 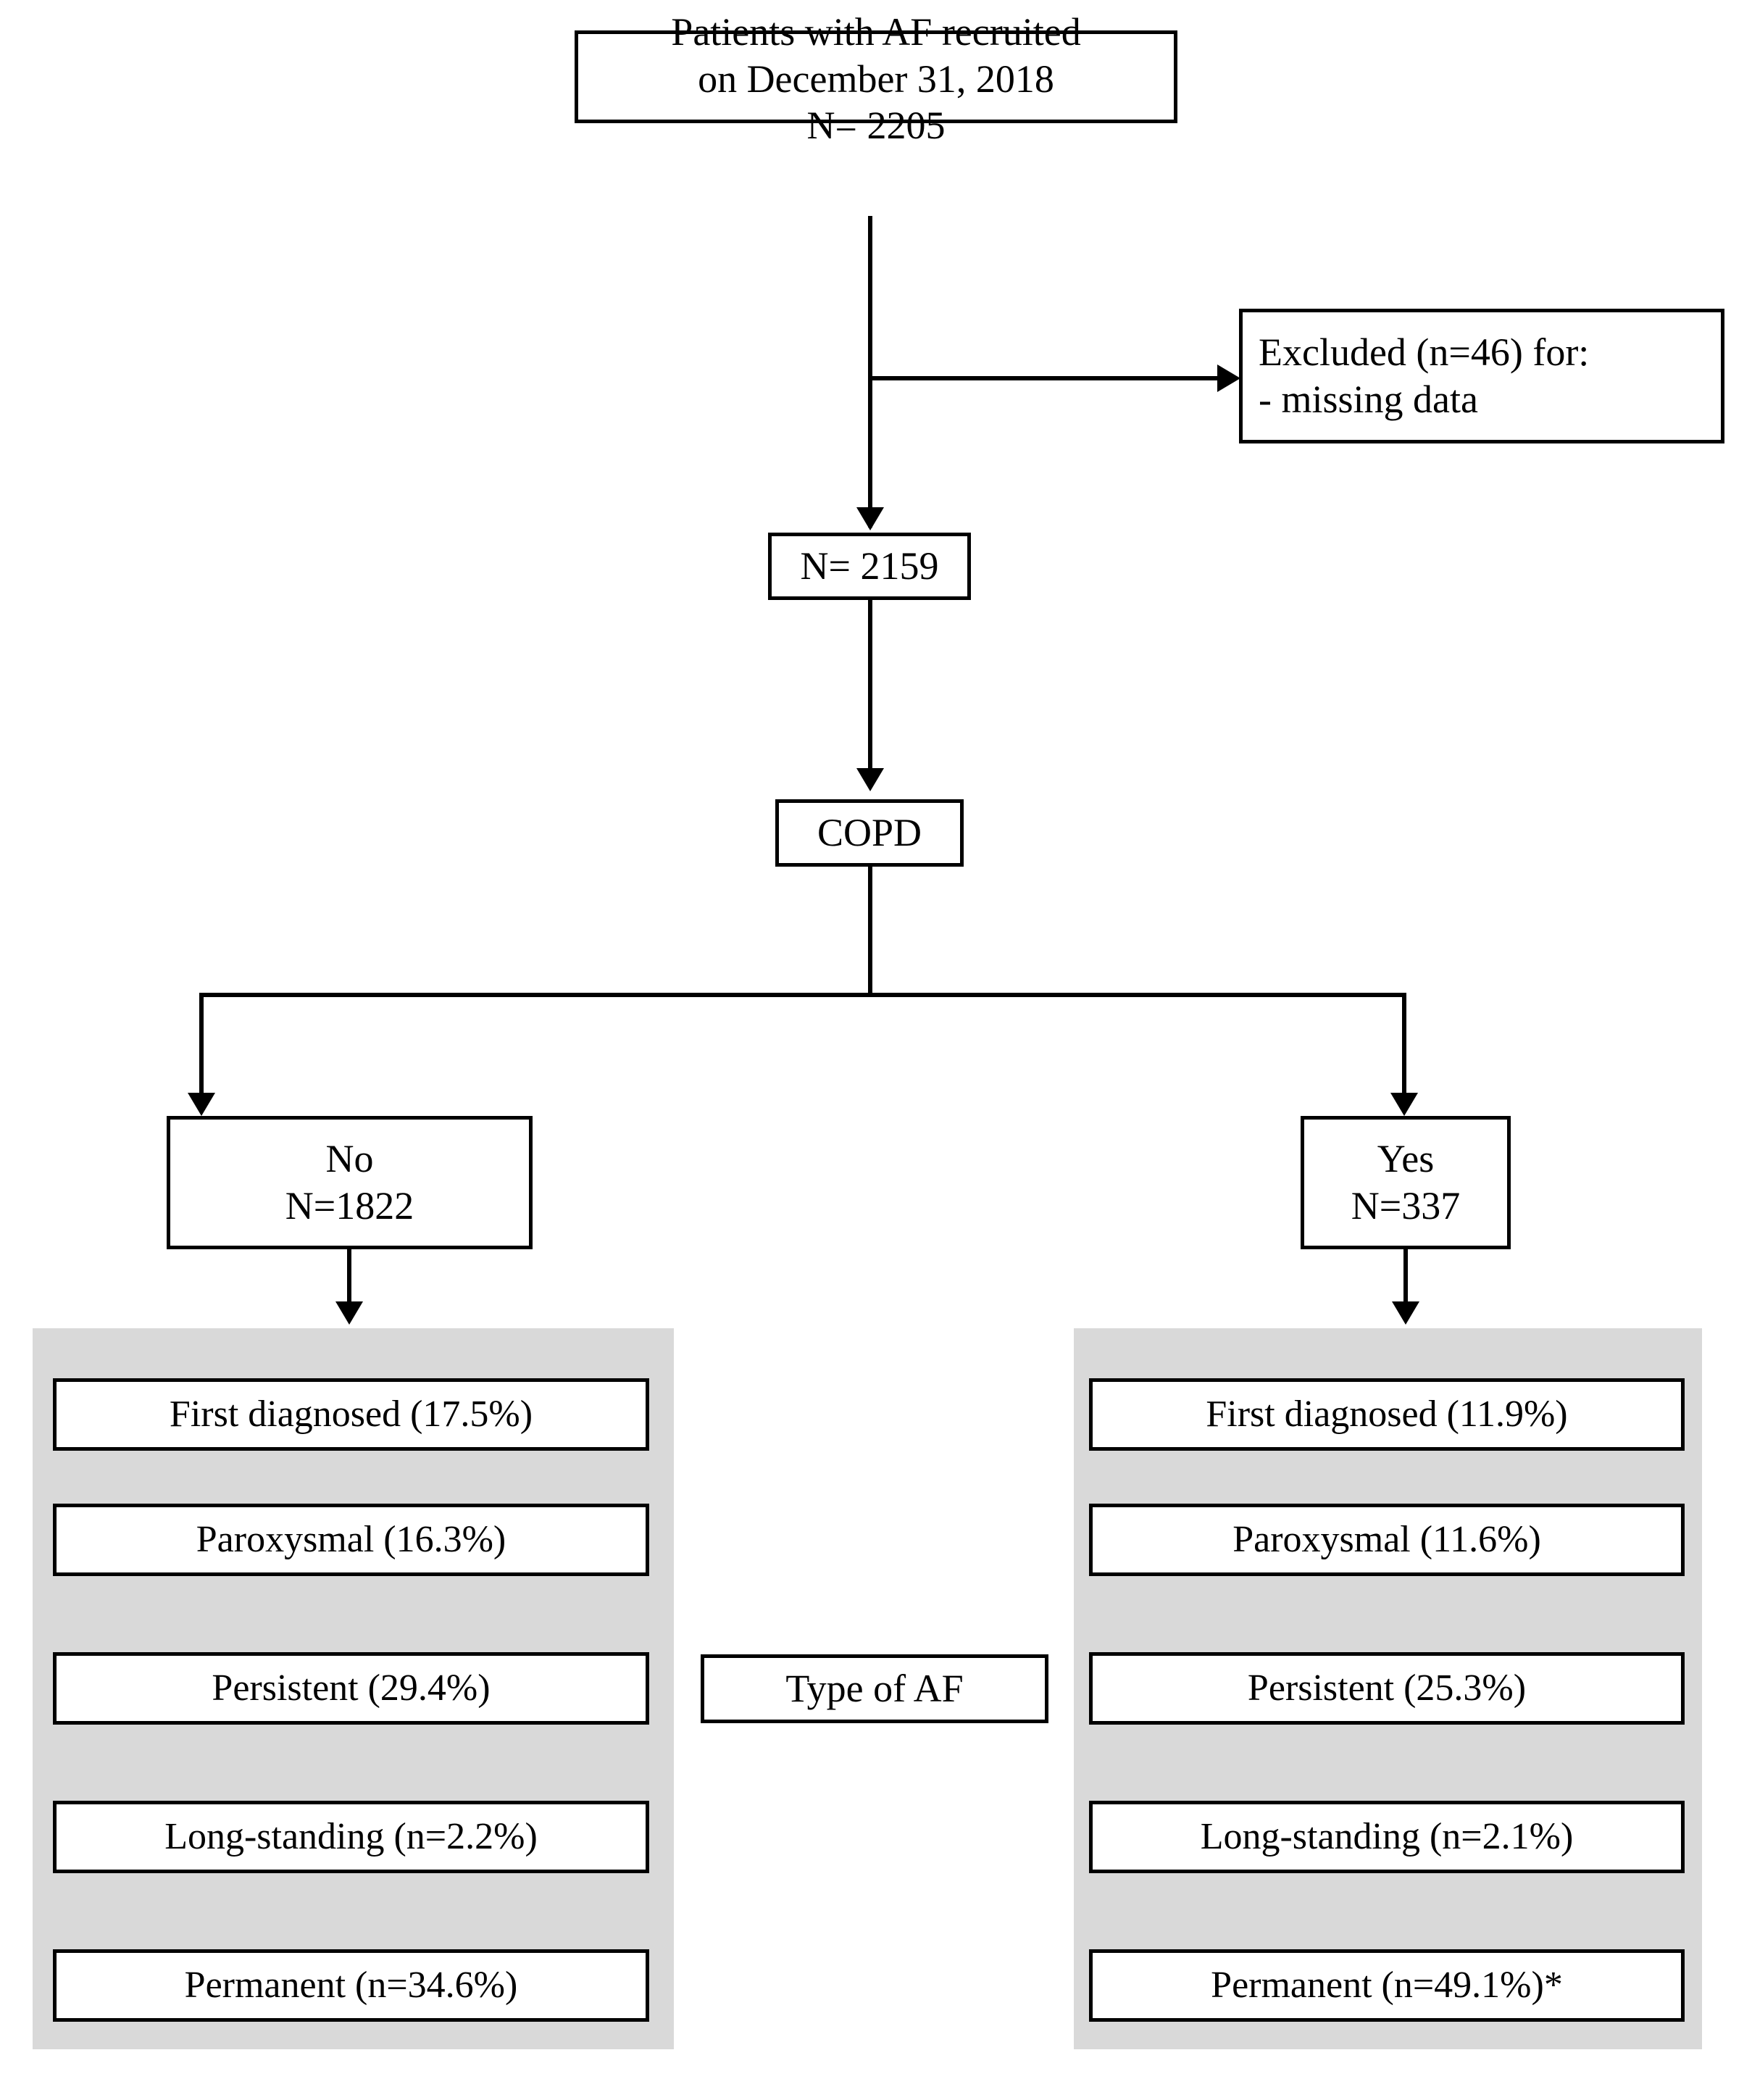 What do you see at coordinates (1404, 1047) in the screenshot?
I see `connector-split-to-yes` at bounding box center [1404, 1047].